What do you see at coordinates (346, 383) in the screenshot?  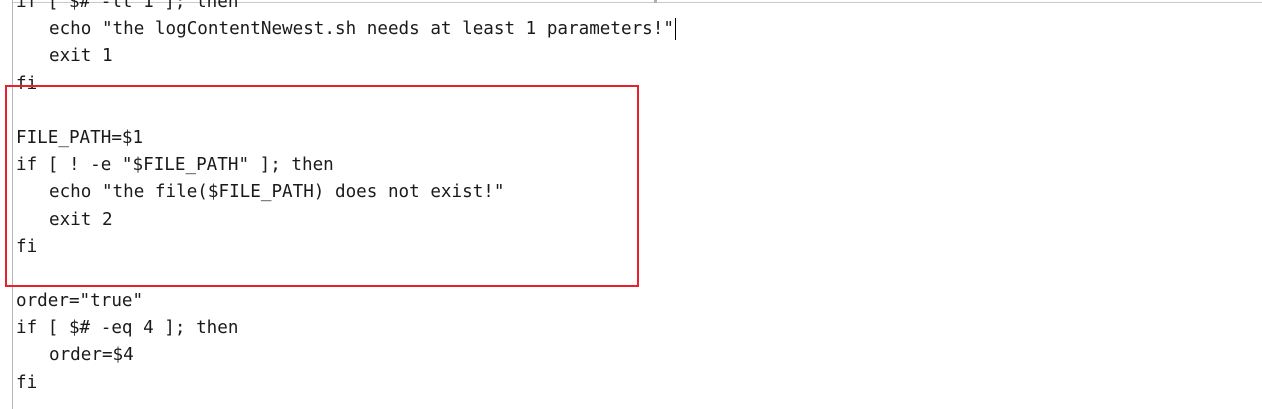 I see `code-line-15: fi` at bounding box center [346, 383].